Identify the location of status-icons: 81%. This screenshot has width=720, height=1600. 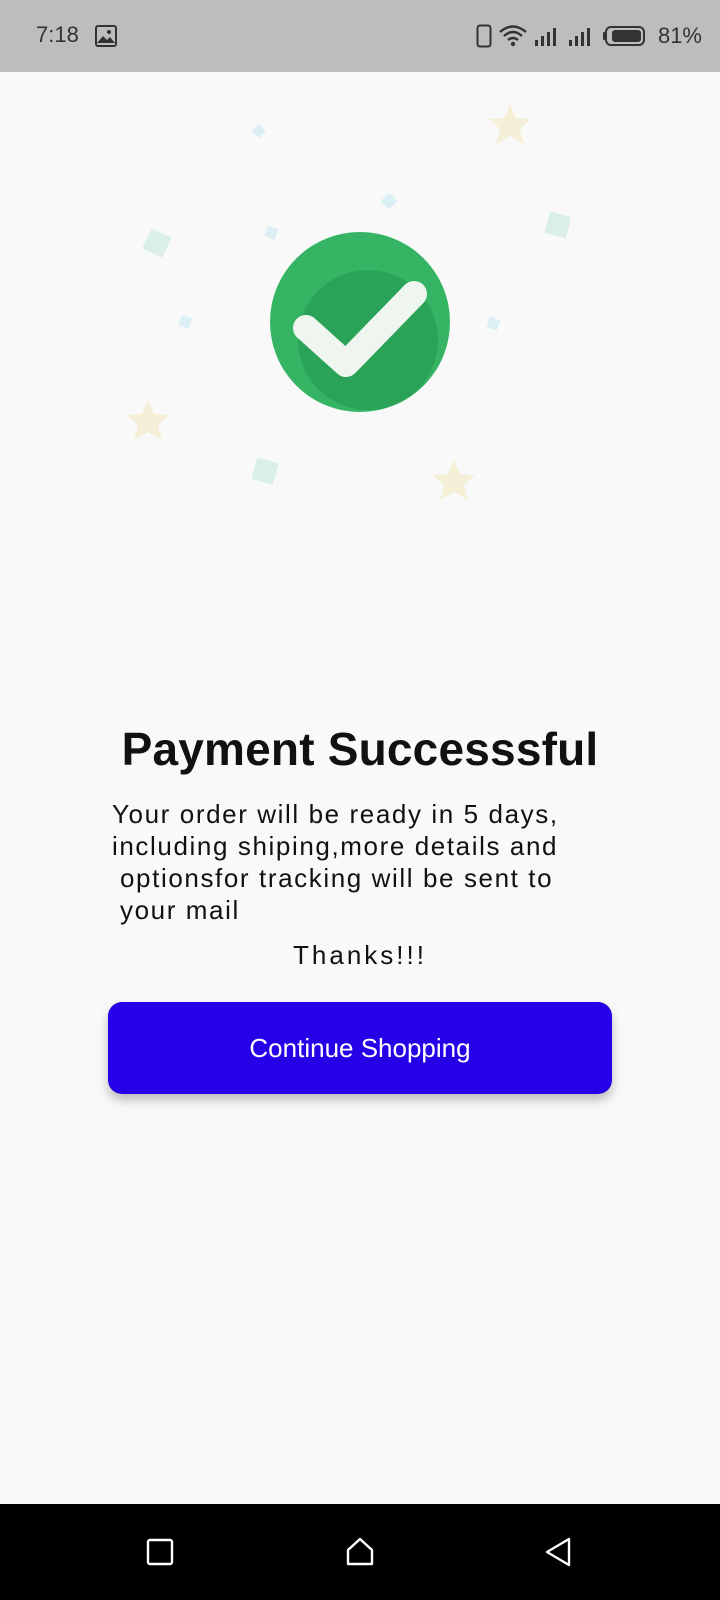
(589, 36).